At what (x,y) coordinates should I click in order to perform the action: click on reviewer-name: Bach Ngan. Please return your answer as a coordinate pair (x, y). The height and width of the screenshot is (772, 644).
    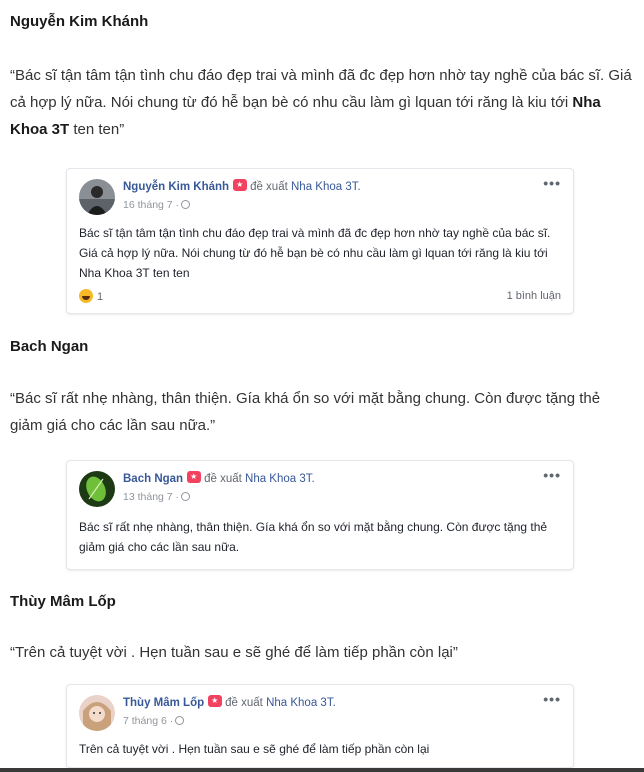
    Looking at the image, I should click on (49, 346).